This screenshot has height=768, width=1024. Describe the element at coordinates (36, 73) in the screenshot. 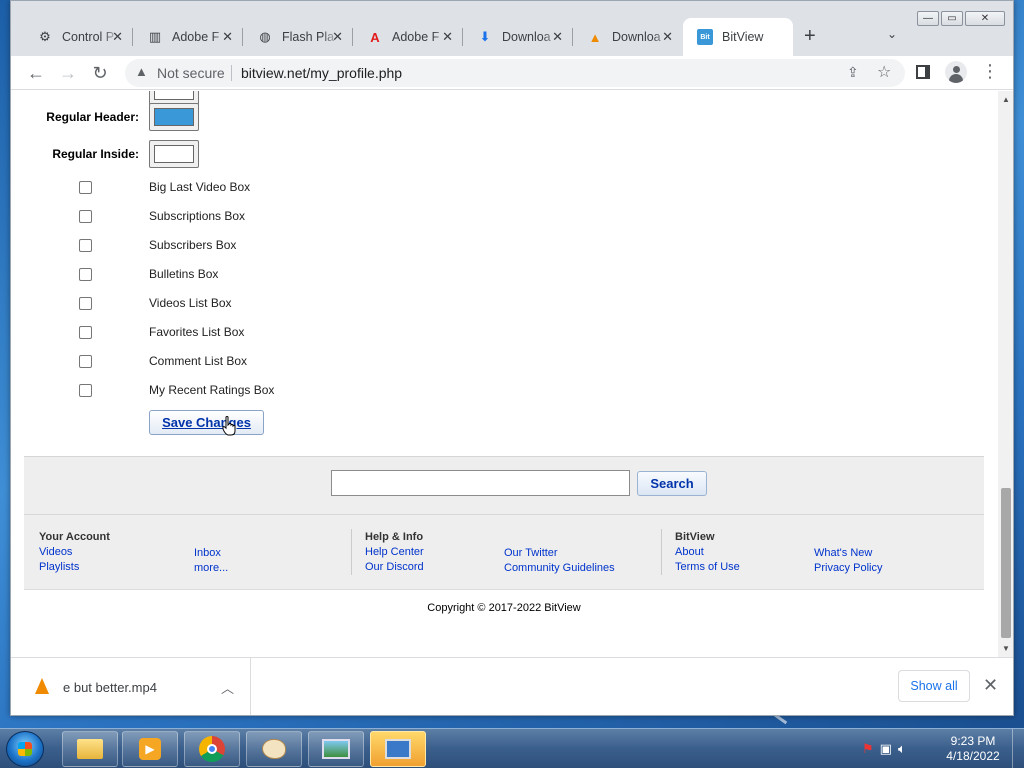

I see `back-arrow-icon: ←` at that location.